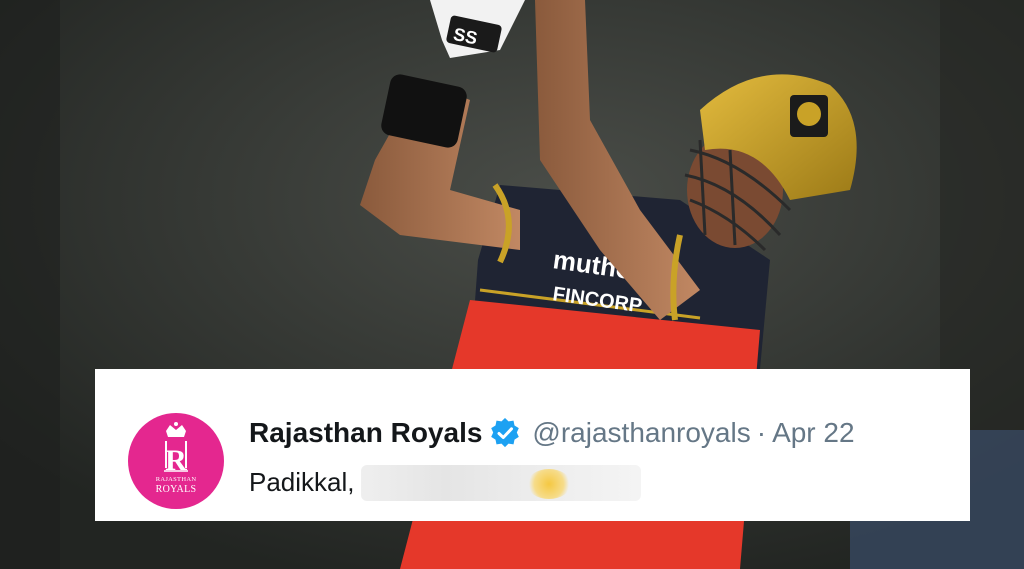  What do you see at coordinates (176, 479) in the screenshot?
I see `avatar-label-line1: RAJASTHAN` at bounding box center [176, 479].